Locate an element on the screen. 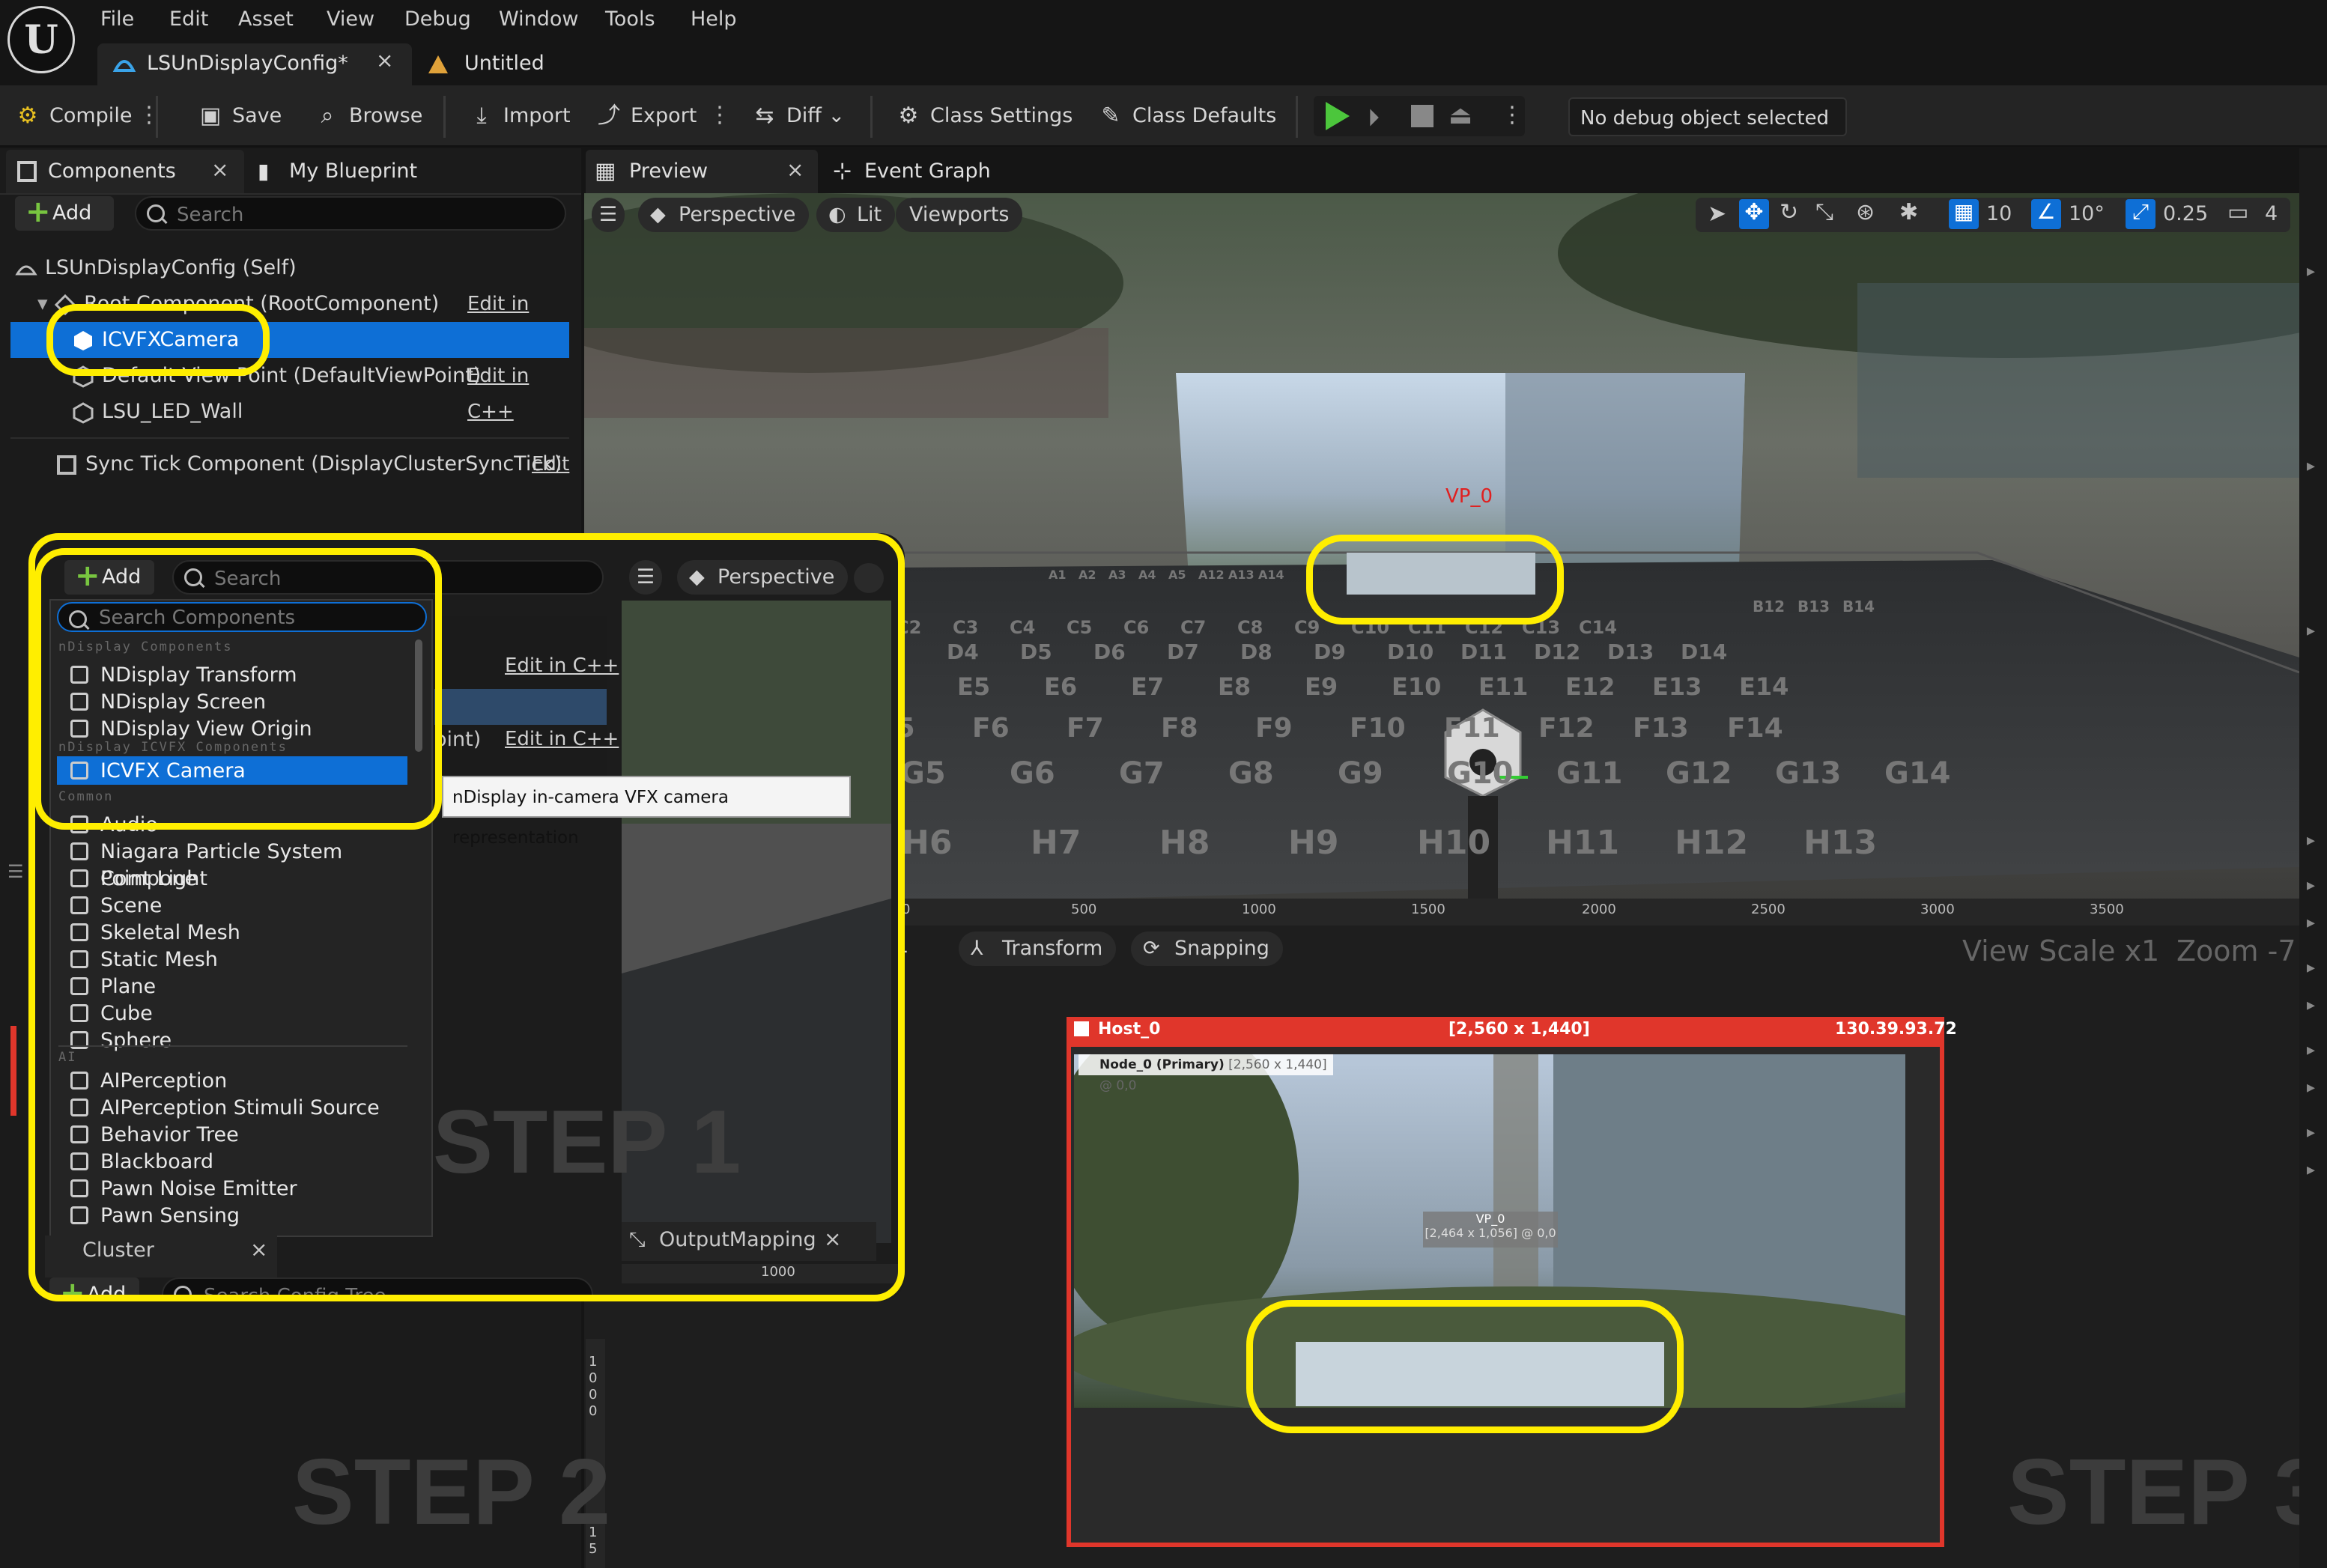  class-settings-button: ⚙ Class Settings is located at coordinates (984, 116).